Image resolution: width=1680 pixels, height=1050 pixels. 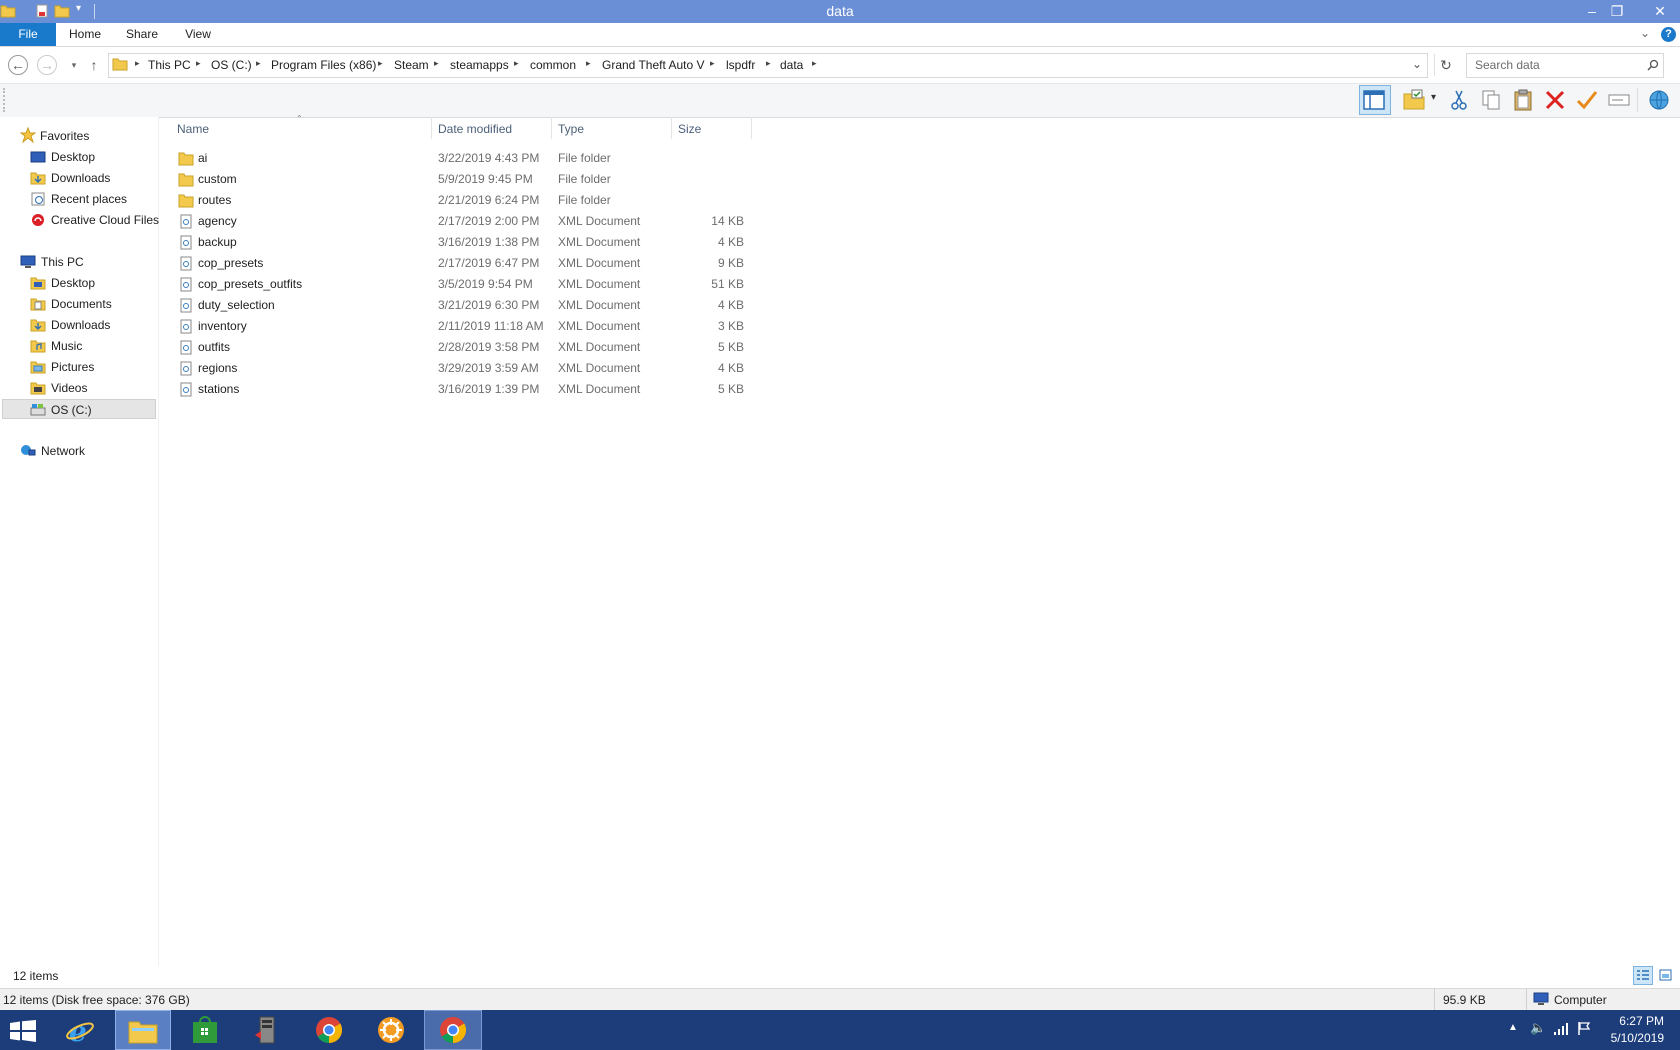 What do you see at coordinates (1660, 11) in the screenshot?
I see `close-button: ✕` at bounding box center [1660, 11].